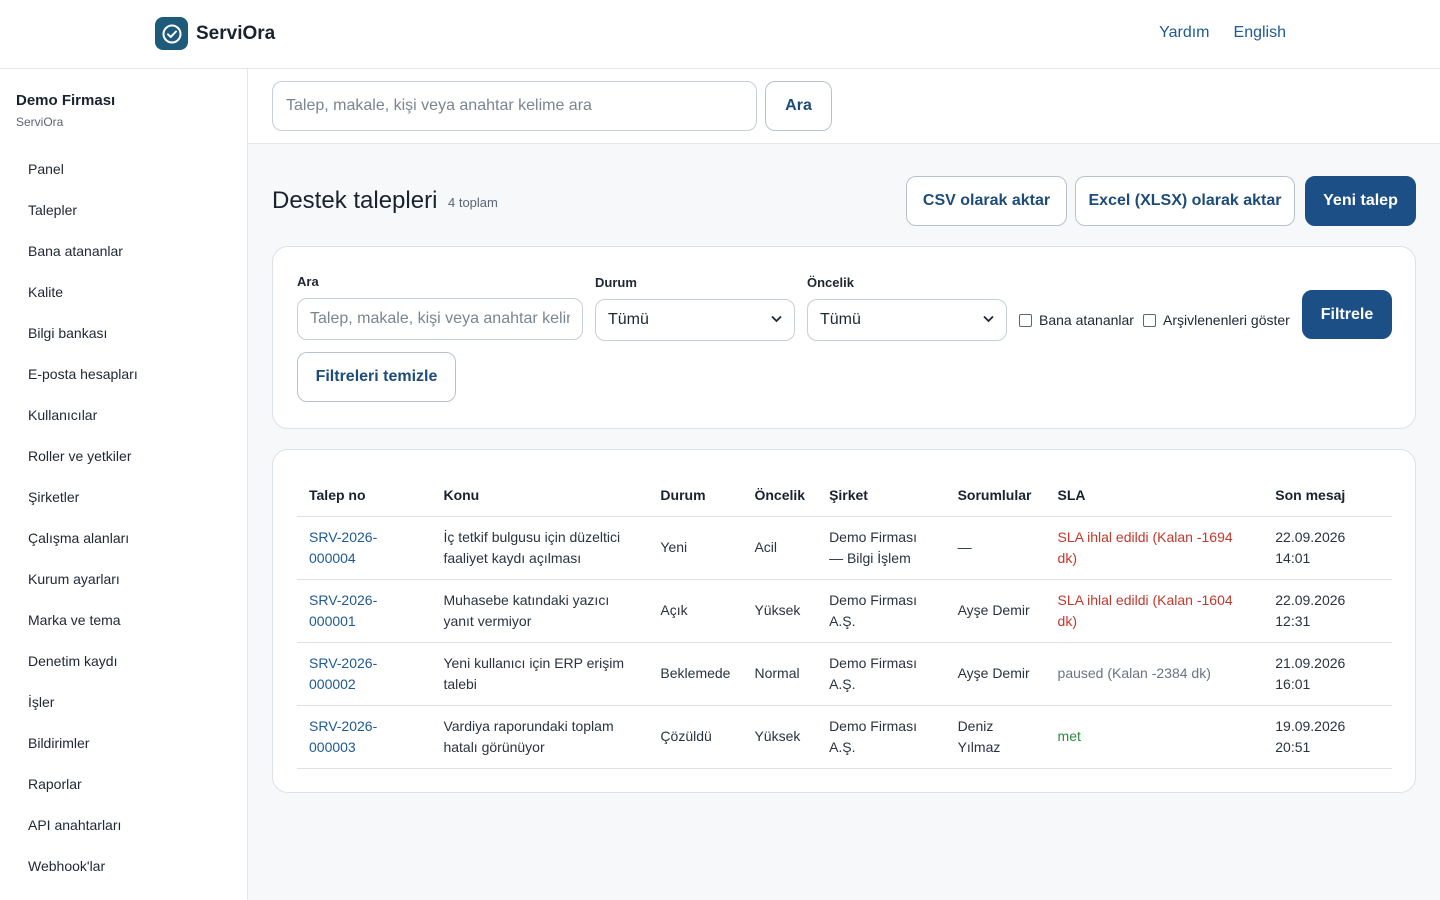 This screenshot has width=1440, height=900. What do you see at coordinates (124, 333) in the screenshot?
I see `sidebar-item-knowledge-base: Bilgi bankası` at bounding box center [124, 333].